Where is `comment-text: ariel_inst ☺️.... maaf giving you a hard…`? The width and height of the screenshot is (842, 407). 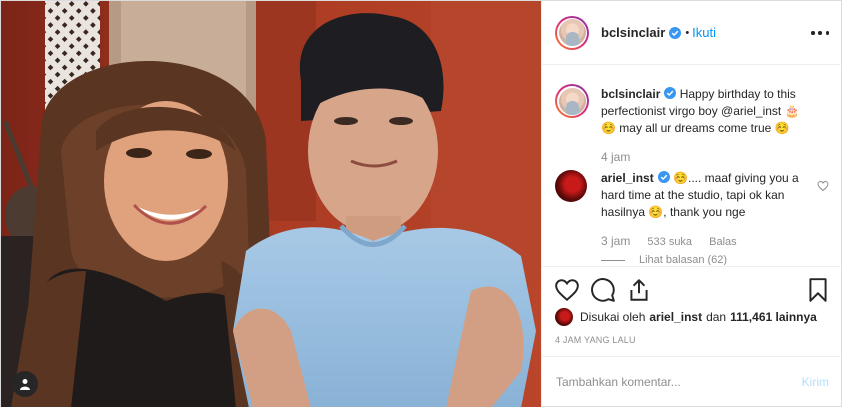 comment-text: ariel_inst ☺️.... maaf giving you a hard… is located at coordinates (705, 195).